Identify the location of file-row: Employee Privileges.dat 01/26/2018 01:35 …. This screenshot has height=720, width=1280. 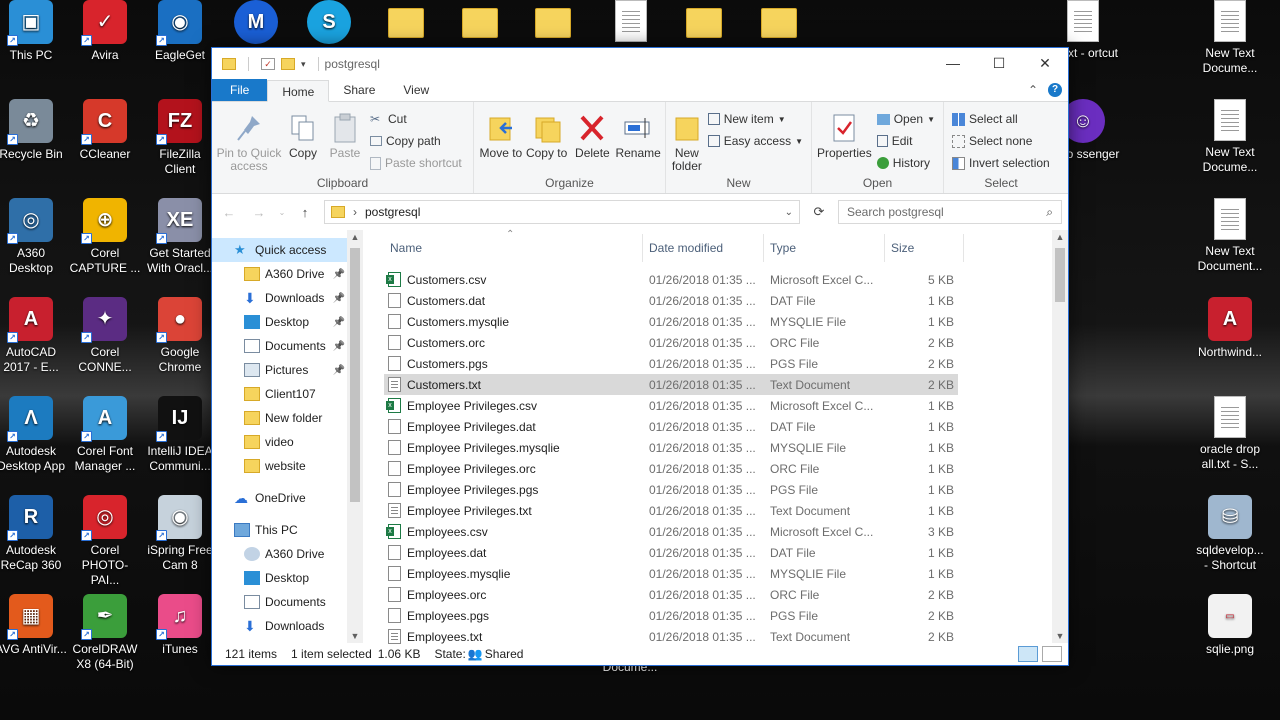
(671, 426).